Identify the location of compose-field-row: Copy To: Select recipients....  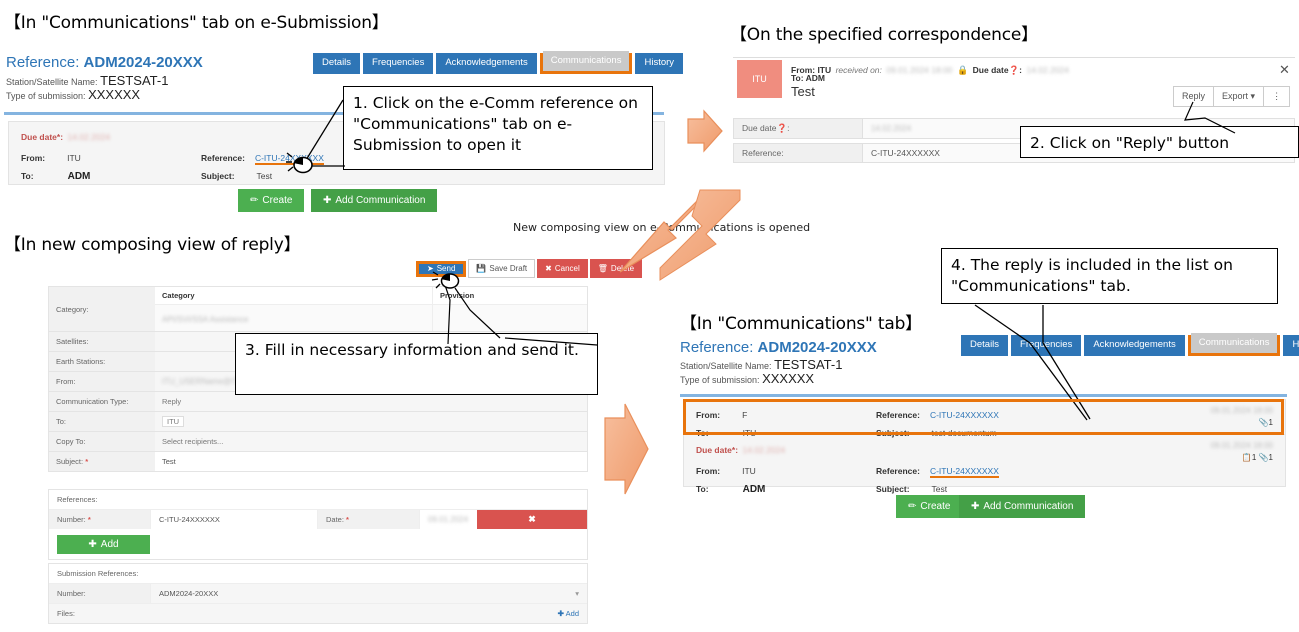
(318, 442).